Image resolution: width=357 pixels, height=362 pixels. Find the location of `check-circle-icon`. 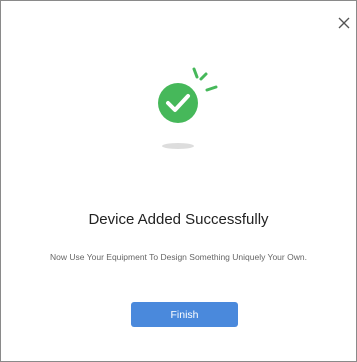

check-circle-icon is located at coordinates (188, 108).